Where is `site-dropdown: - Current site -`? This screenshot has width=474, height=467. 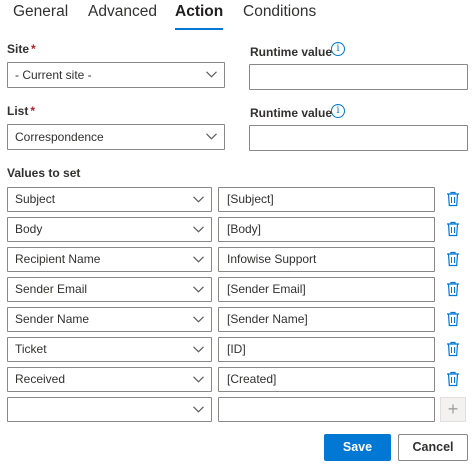 site-dropdown: - Current site - is located at coordinates (116, 75).